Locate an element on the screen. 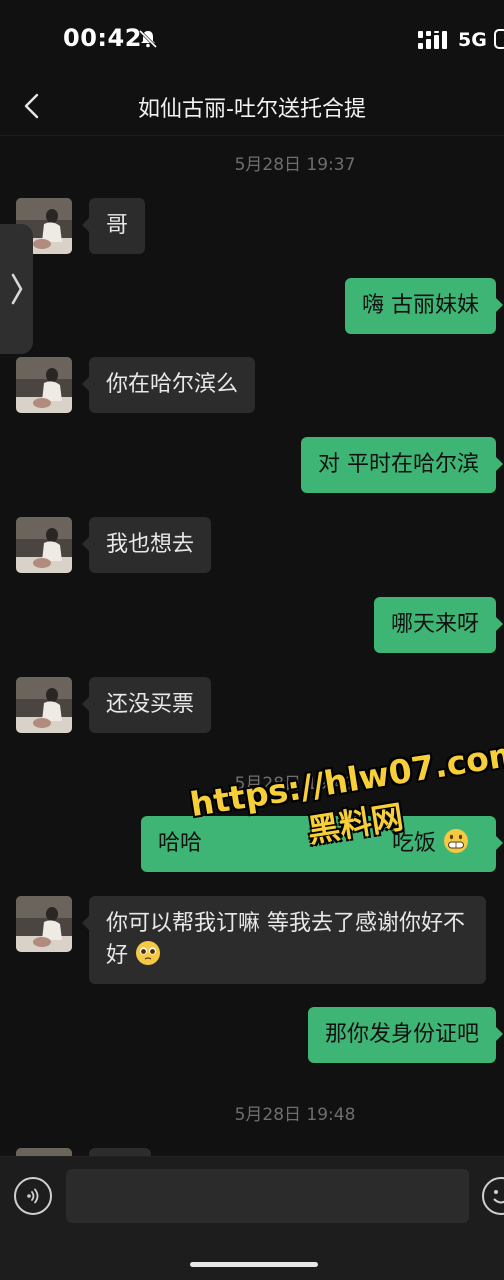 The image size is (504, 1280). side-drawer-handle is located at coordinates (16, 289).